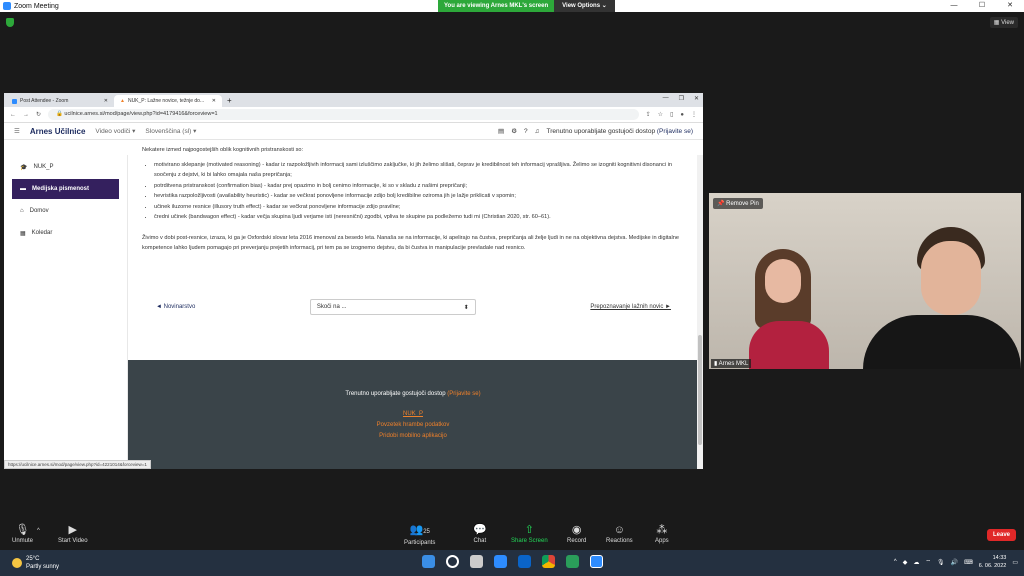 The width and height of the screenshot is (1024, 576). Describe the element at coordinates (895, 562) in the screenshot. I see `tray-overflow-icon: ^` at that location.